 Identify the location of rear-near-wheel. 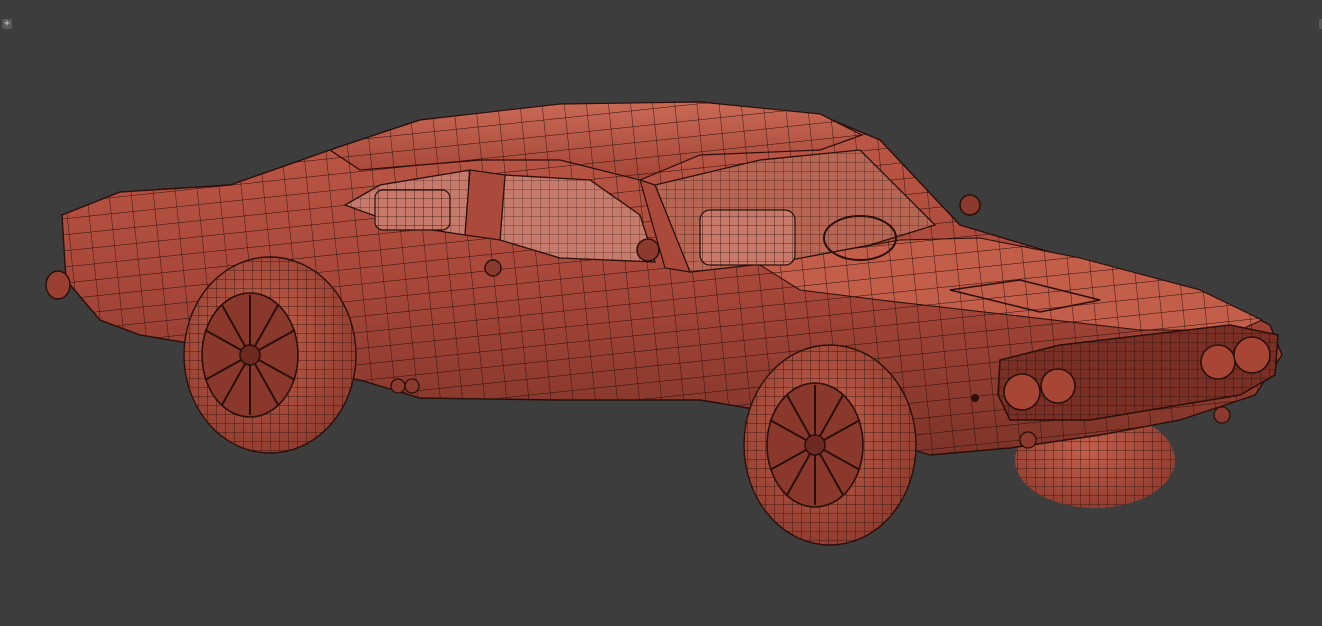
(270, 355).